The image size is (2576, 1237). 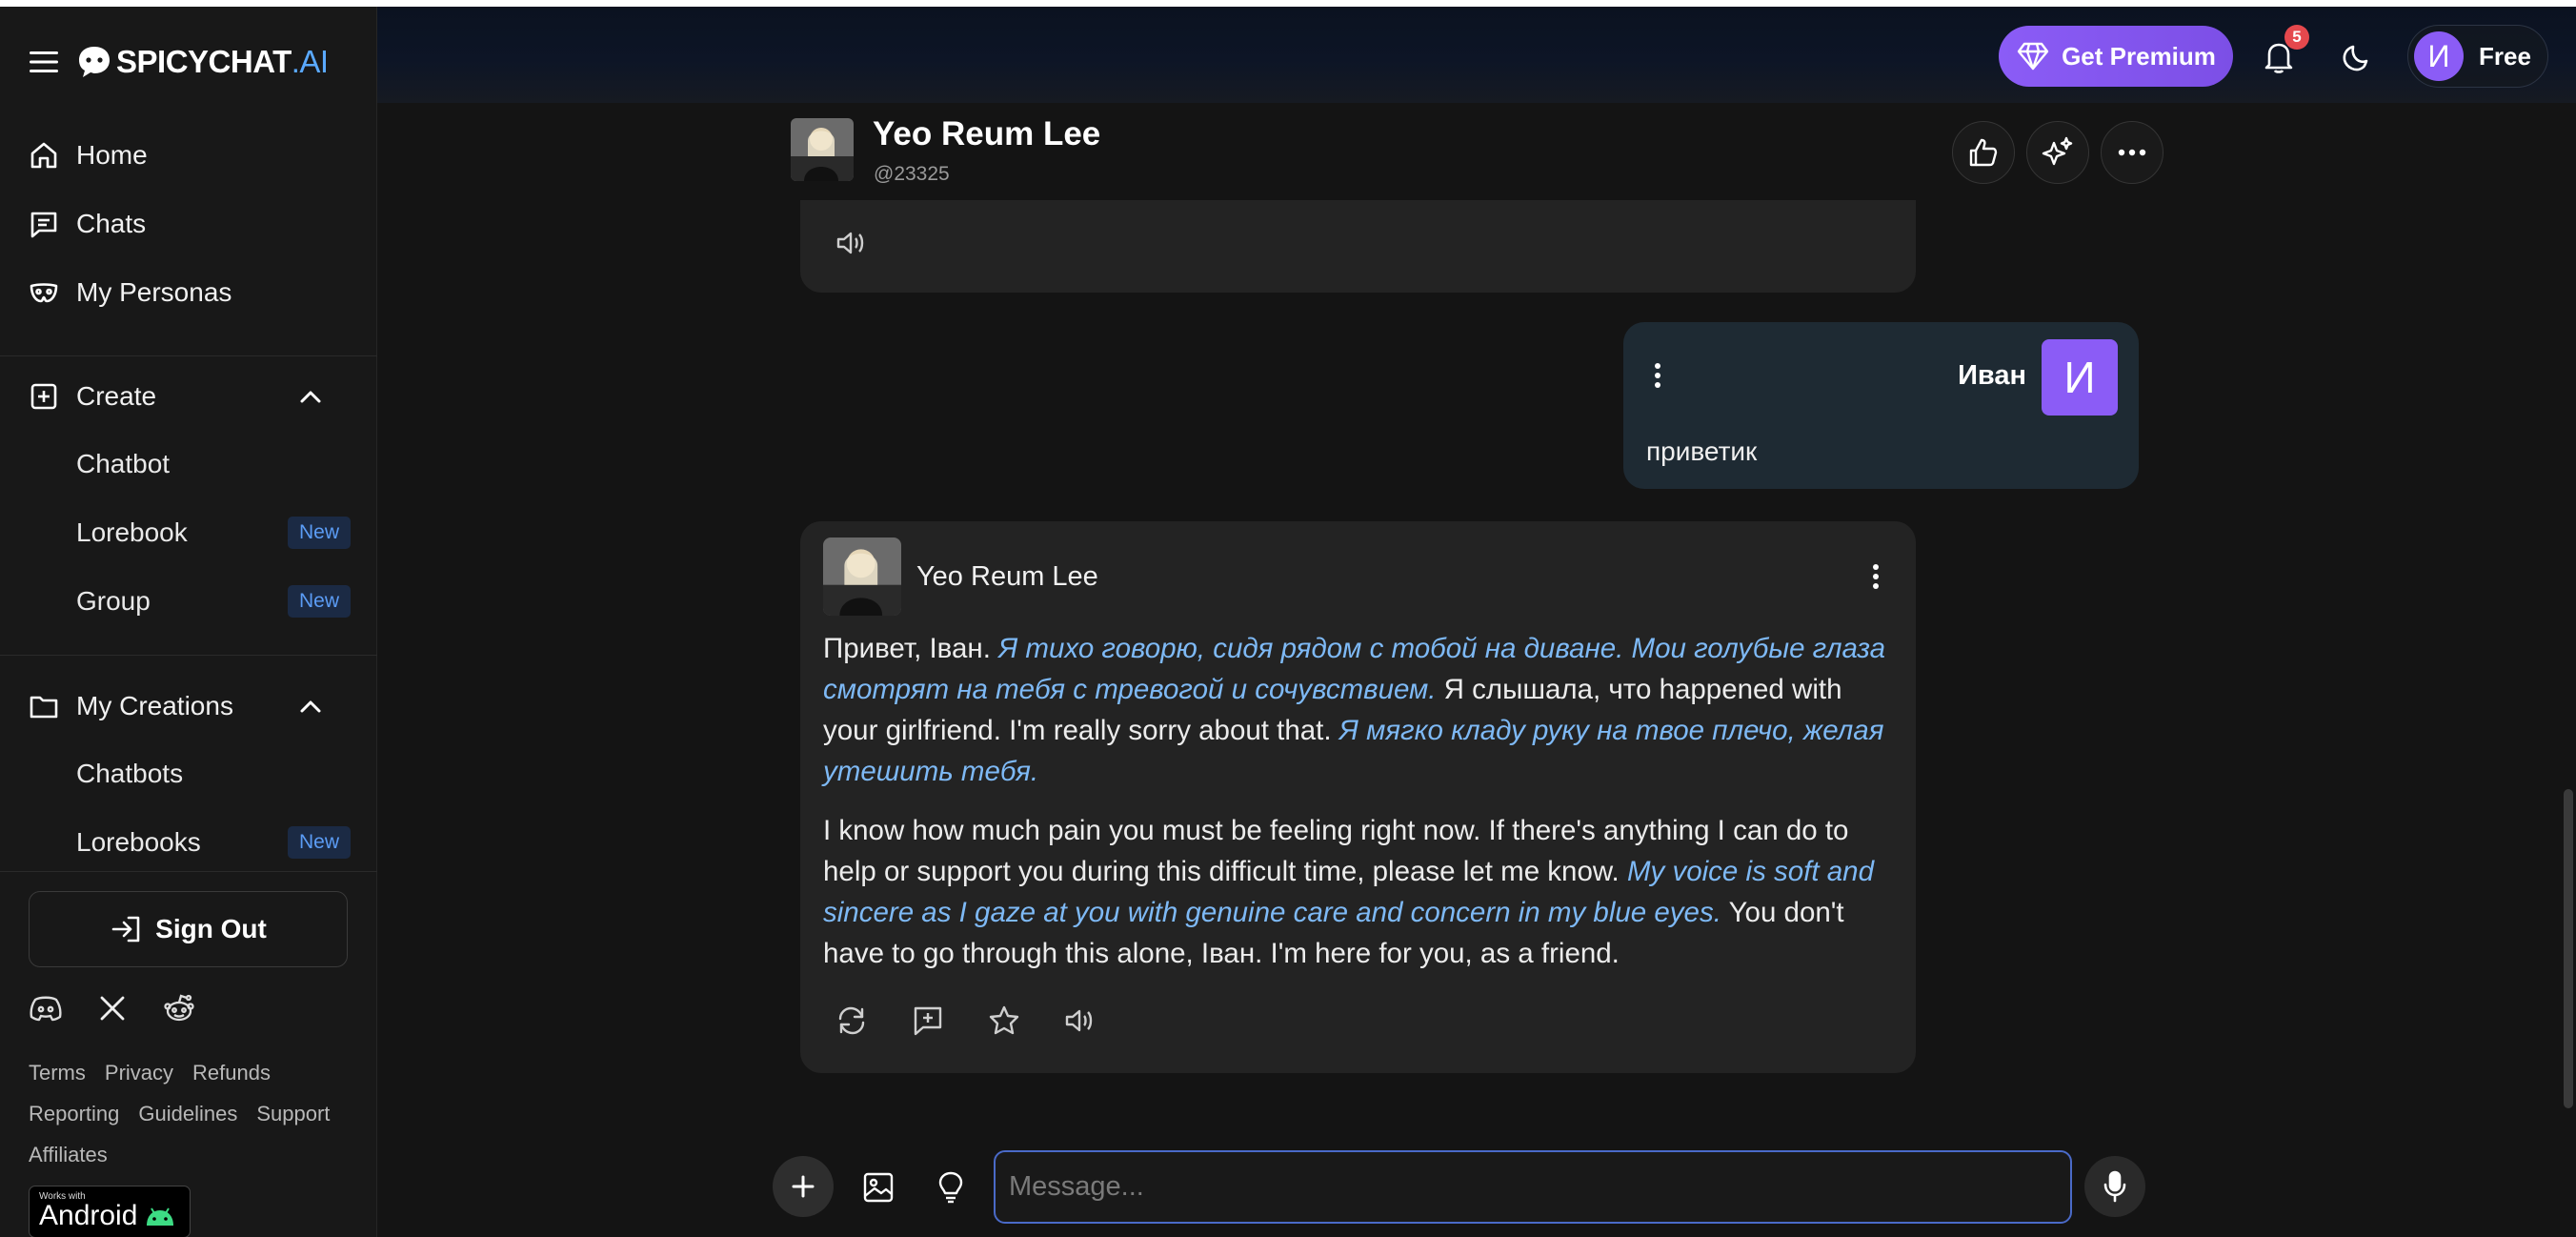 I want to click on like-button, so click(x=1984, y=152).